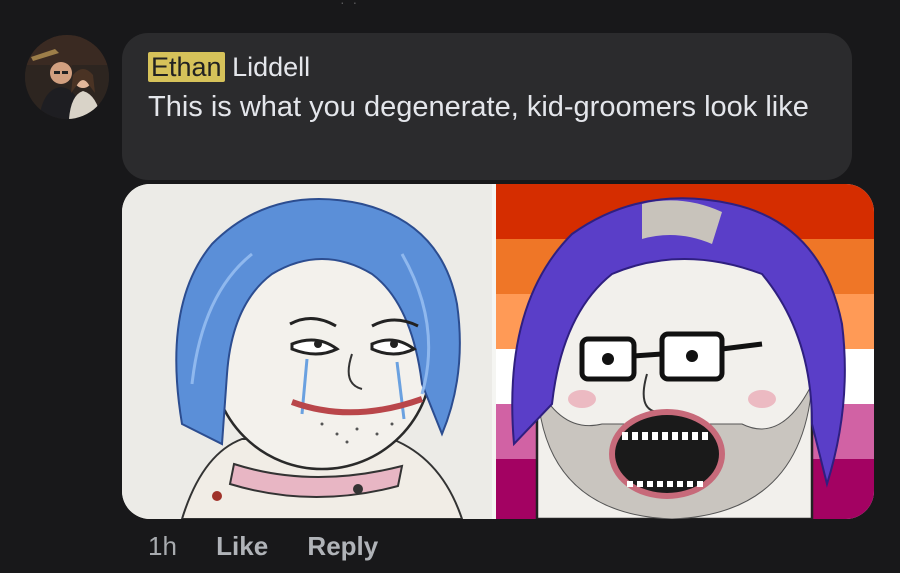 The image size is (900, 573). I want to click on comment-actions: 1h Like Reply, so click(279, 546).